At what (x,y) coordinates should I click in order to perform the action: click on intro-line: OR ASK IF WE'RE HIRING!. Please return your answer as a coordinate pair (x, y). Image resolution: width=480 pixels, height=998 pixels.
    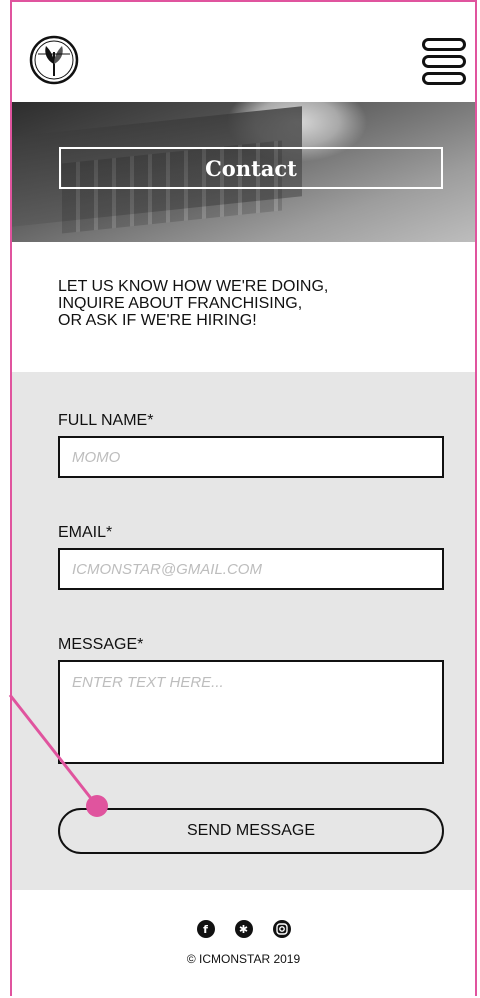
    Looking at the image, I should click on (157, 320).